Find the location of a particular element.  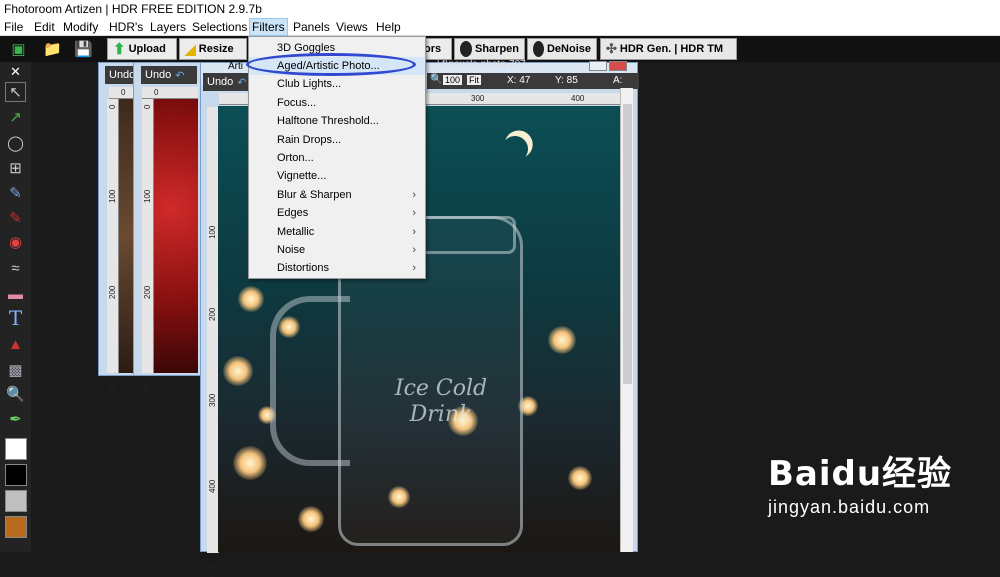

add-pointer-tool-icon: ↗ is located at coordinates (15, 117).